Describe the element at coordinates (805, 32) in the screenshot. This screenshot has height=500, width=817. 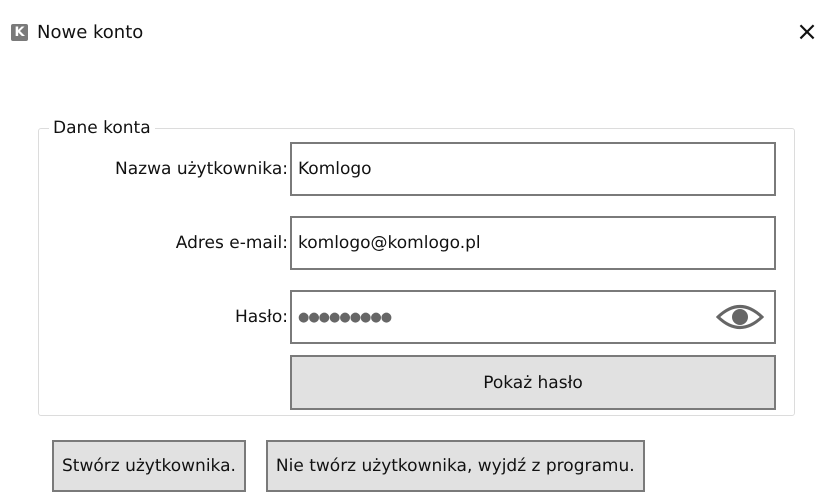
I see `close-button: ×` at that location.